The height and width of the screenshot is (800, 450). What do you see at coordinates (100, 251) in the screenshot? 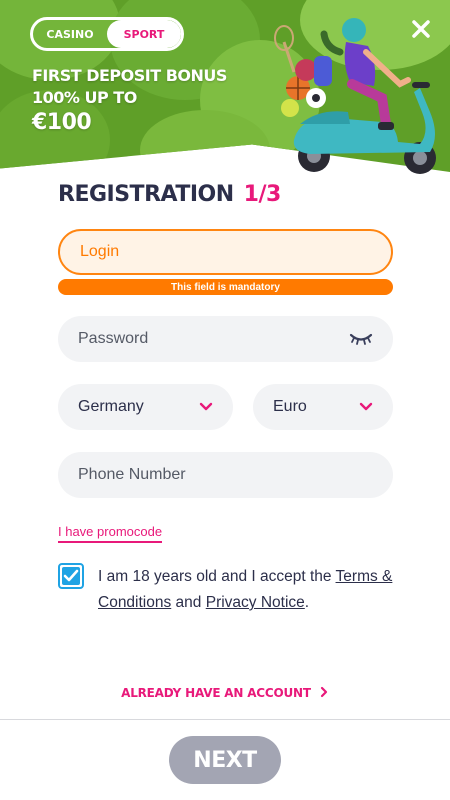
I see `login-placeholder: Login` at bounding box center [100, 251].